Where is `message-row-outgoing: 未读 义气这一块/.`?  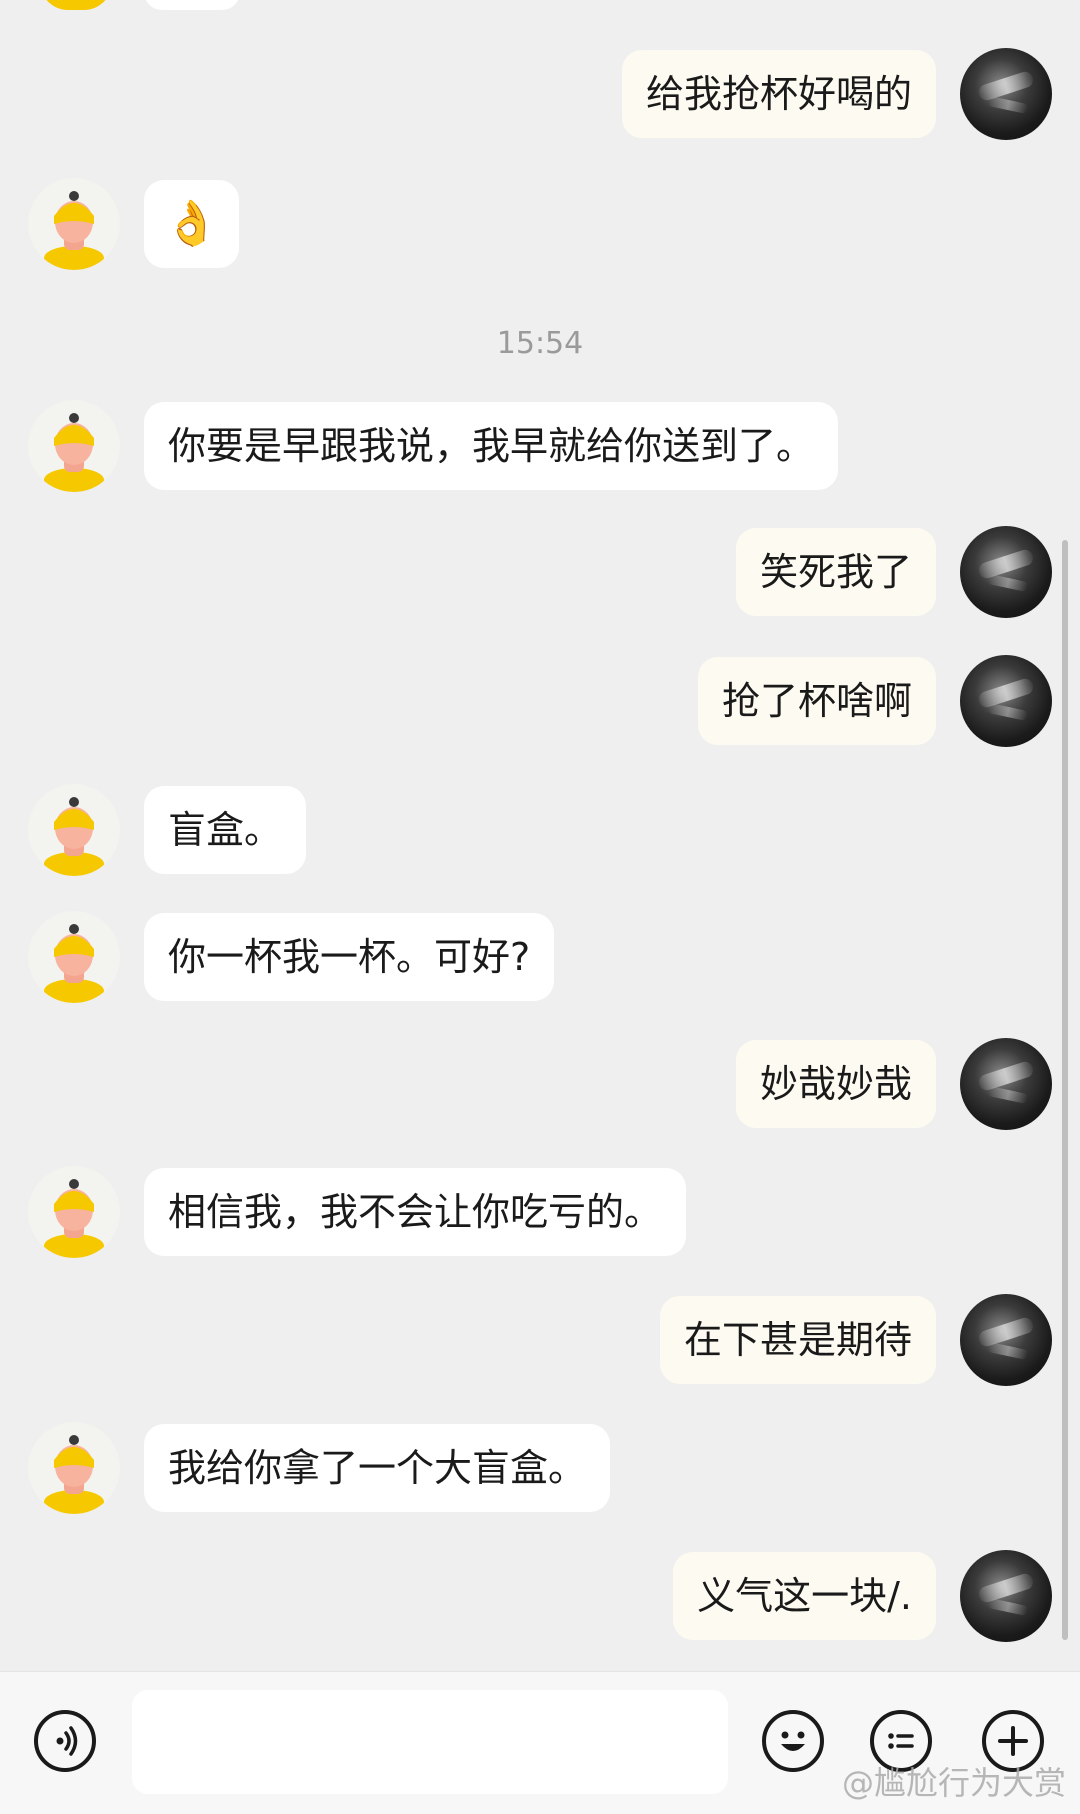
message-row-outgoing: 未读 义气这一块/. is located at coordinates (812, 1596).